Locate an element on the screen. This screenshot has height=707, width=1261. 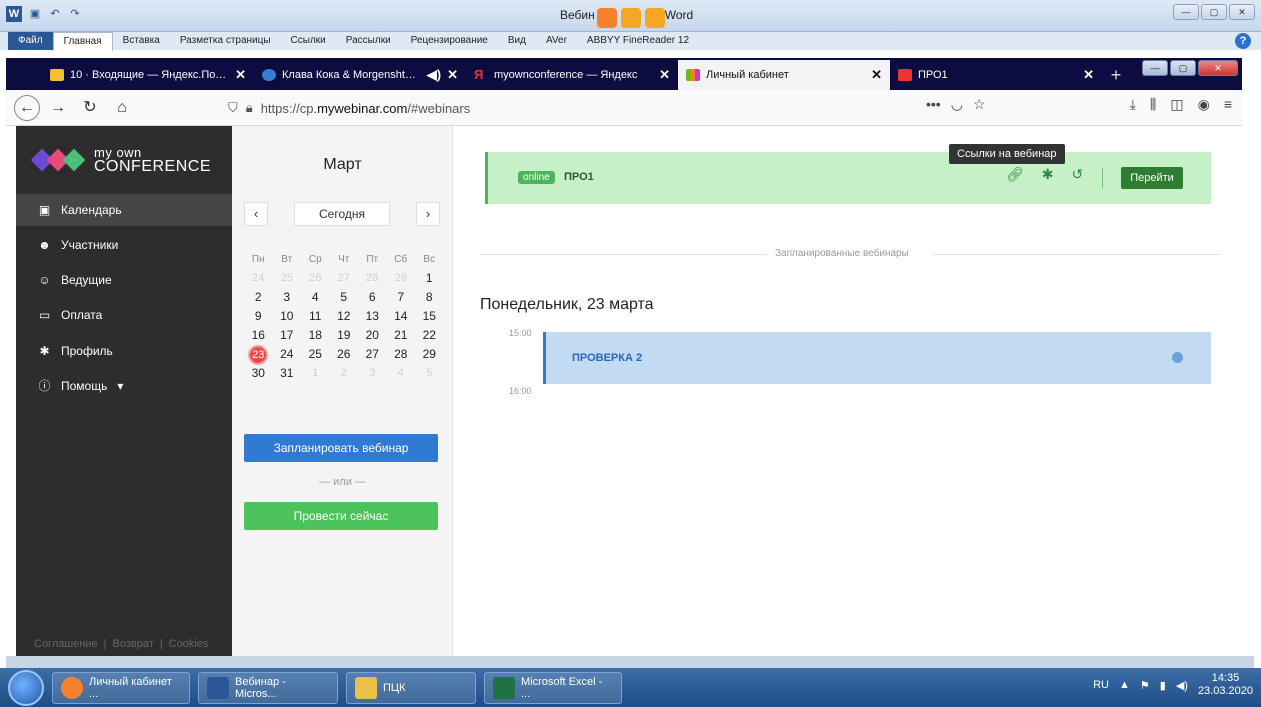
ribbon-tab-mailings: Рассылки is located at coordinates (368, 41).